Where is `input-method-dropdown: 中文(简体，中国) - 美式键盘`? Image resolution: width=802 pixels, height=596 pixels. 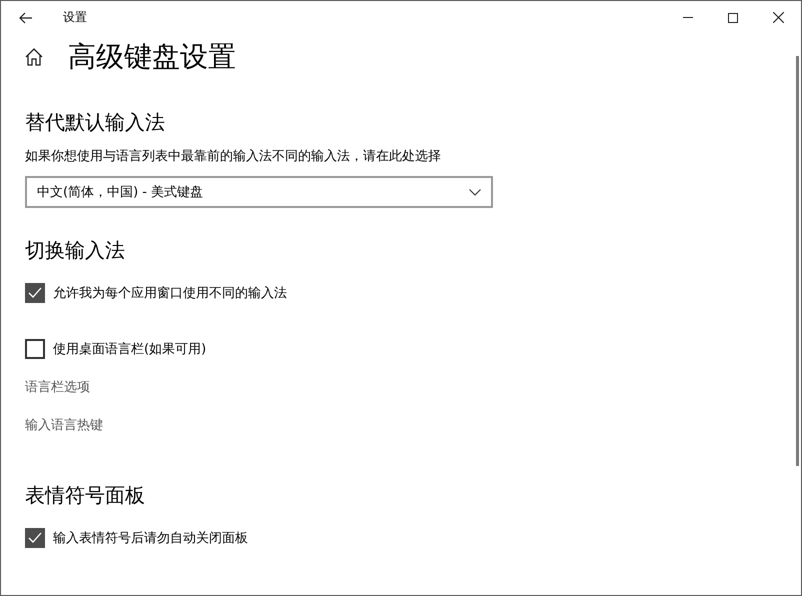
input-method-dropdown: 中文(简体，中国) - 美式键盘 is located at coordinates (259, 192).